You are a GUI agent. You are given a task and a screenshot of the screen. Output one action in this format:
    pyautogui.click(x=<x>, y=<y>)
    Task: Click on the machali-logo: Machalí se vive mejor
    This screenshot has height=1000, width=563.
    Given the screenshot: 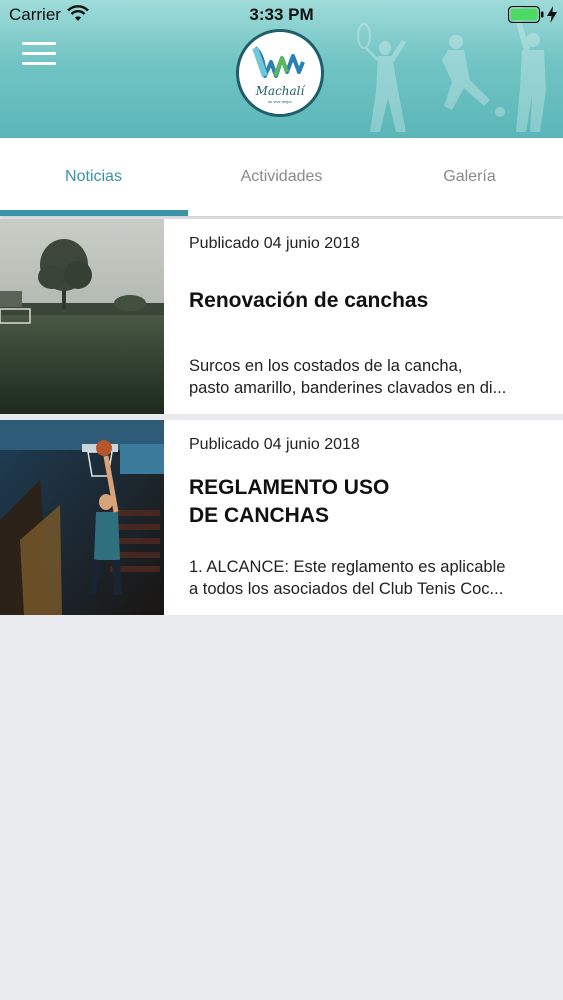 What is the action you would take?
    pyautogui.click(x=280, y=73)
    